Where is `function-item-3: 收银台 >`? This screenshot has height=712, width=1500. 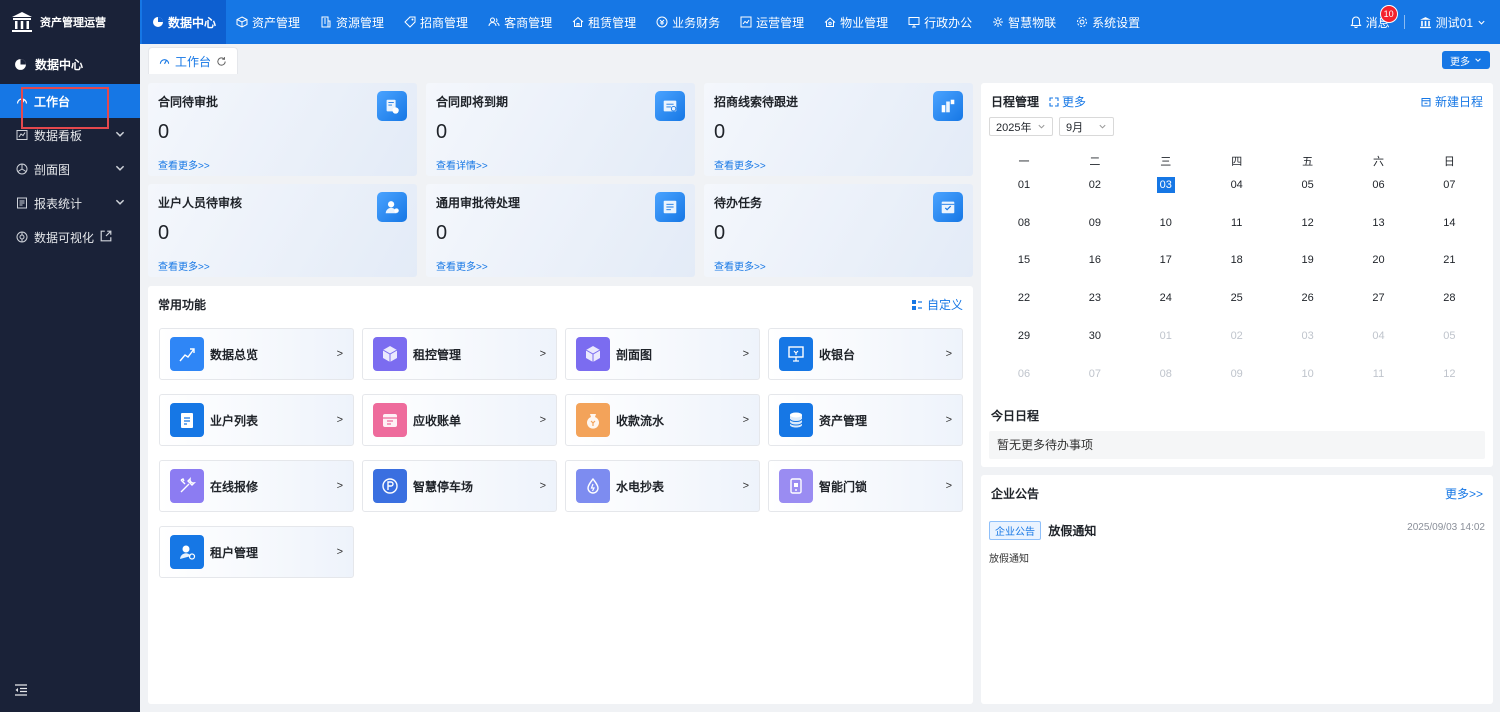 function-item-3: 收银台 > is located at coordinates (865, 354).